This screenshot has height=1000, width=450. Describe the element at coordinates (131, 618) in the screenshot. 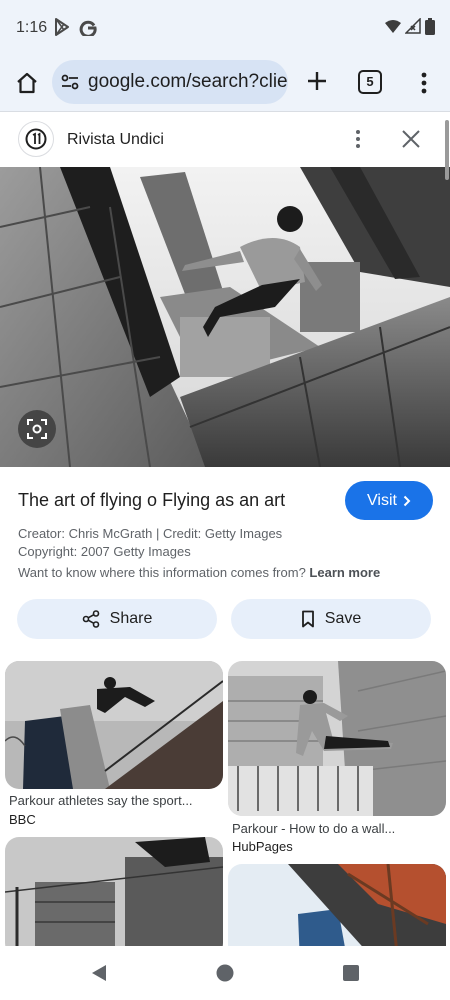

I see `share-label: Share` at that location.